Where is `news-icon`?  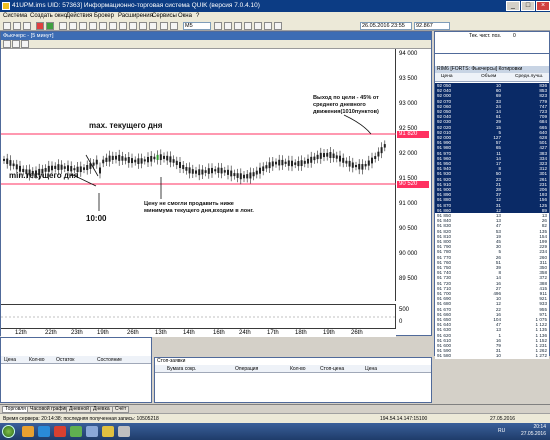 news-icon is located at coordinates (133, 26).